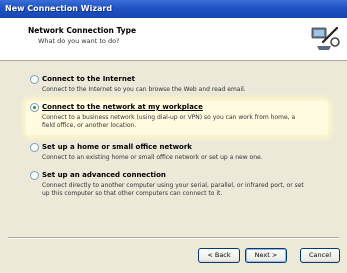  Describe the element at coordinates (122, 107) in the screenshot. I see `option-label: Connect to the network at my workplace` at that location.